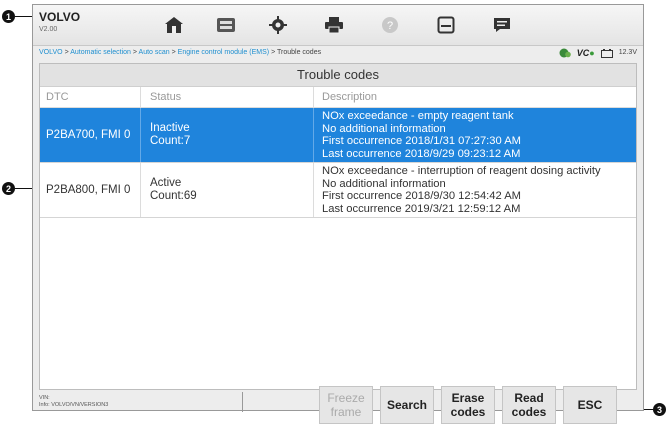 The width and height of the screenshot is (669, 433). What do you see at coordinates (154, 52) in the screenshot?
I see `breadcrumb-item-auto-scan: Auto scan` at bounding box center [154, 52].